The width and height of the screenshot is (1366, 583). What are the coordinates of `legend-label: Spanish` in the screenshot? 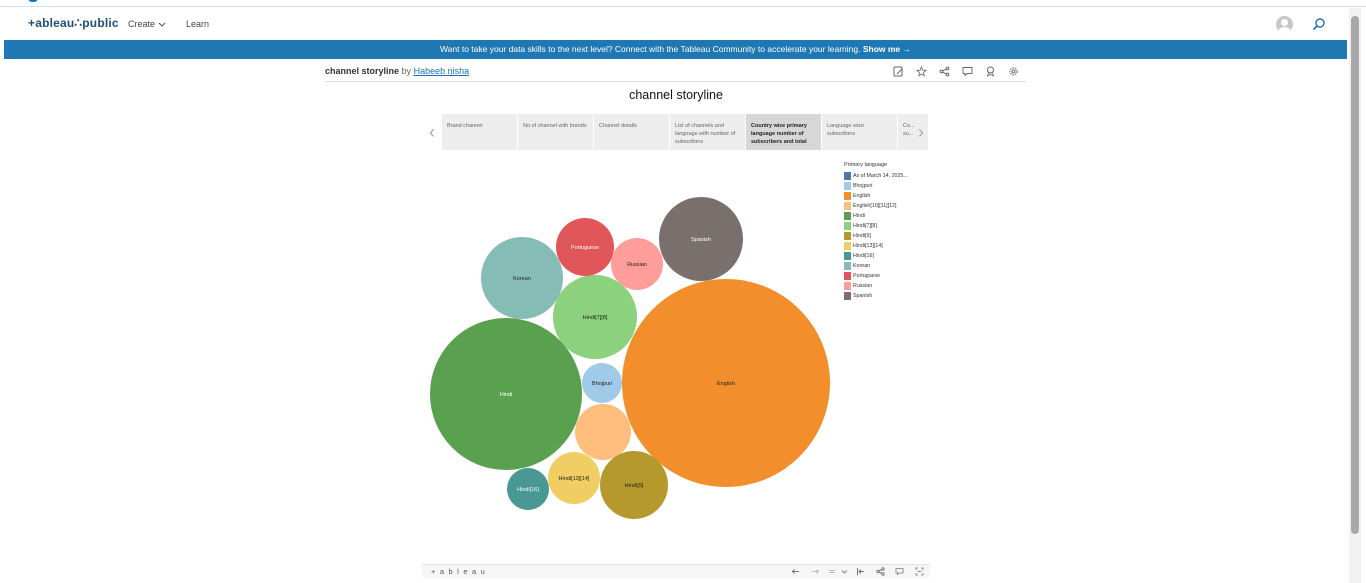 It's located at (863, 296).